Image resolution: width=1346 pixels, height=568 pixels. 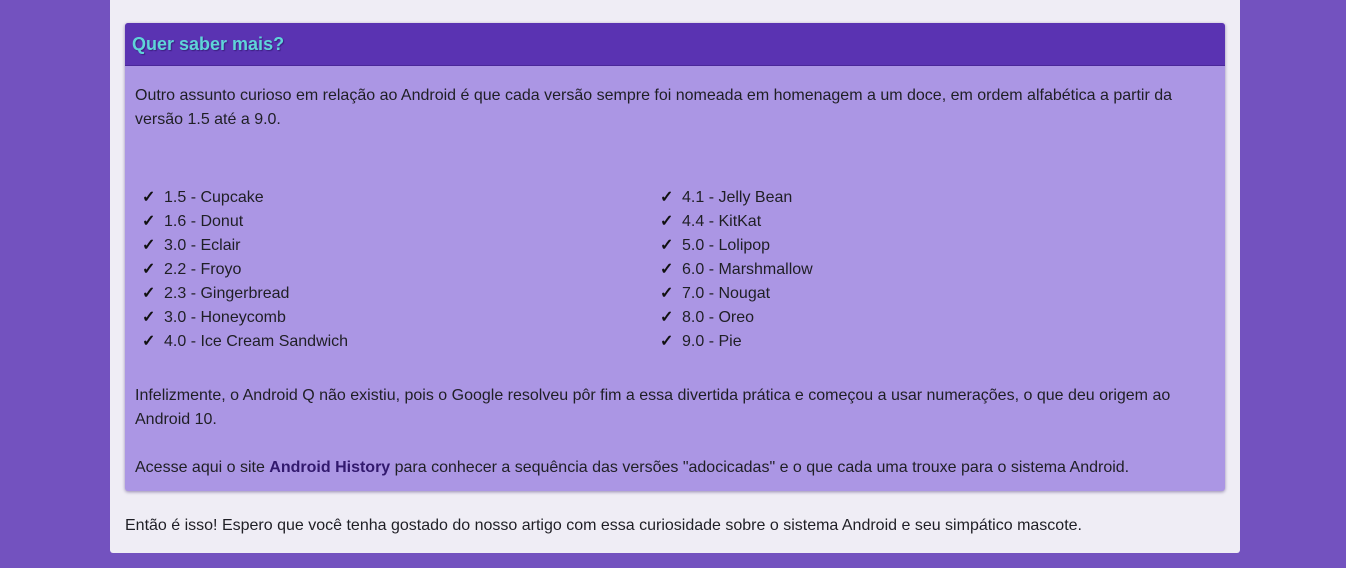 I want to click on version-label: 3.0 - Eclair, so click(x=202, y=245).